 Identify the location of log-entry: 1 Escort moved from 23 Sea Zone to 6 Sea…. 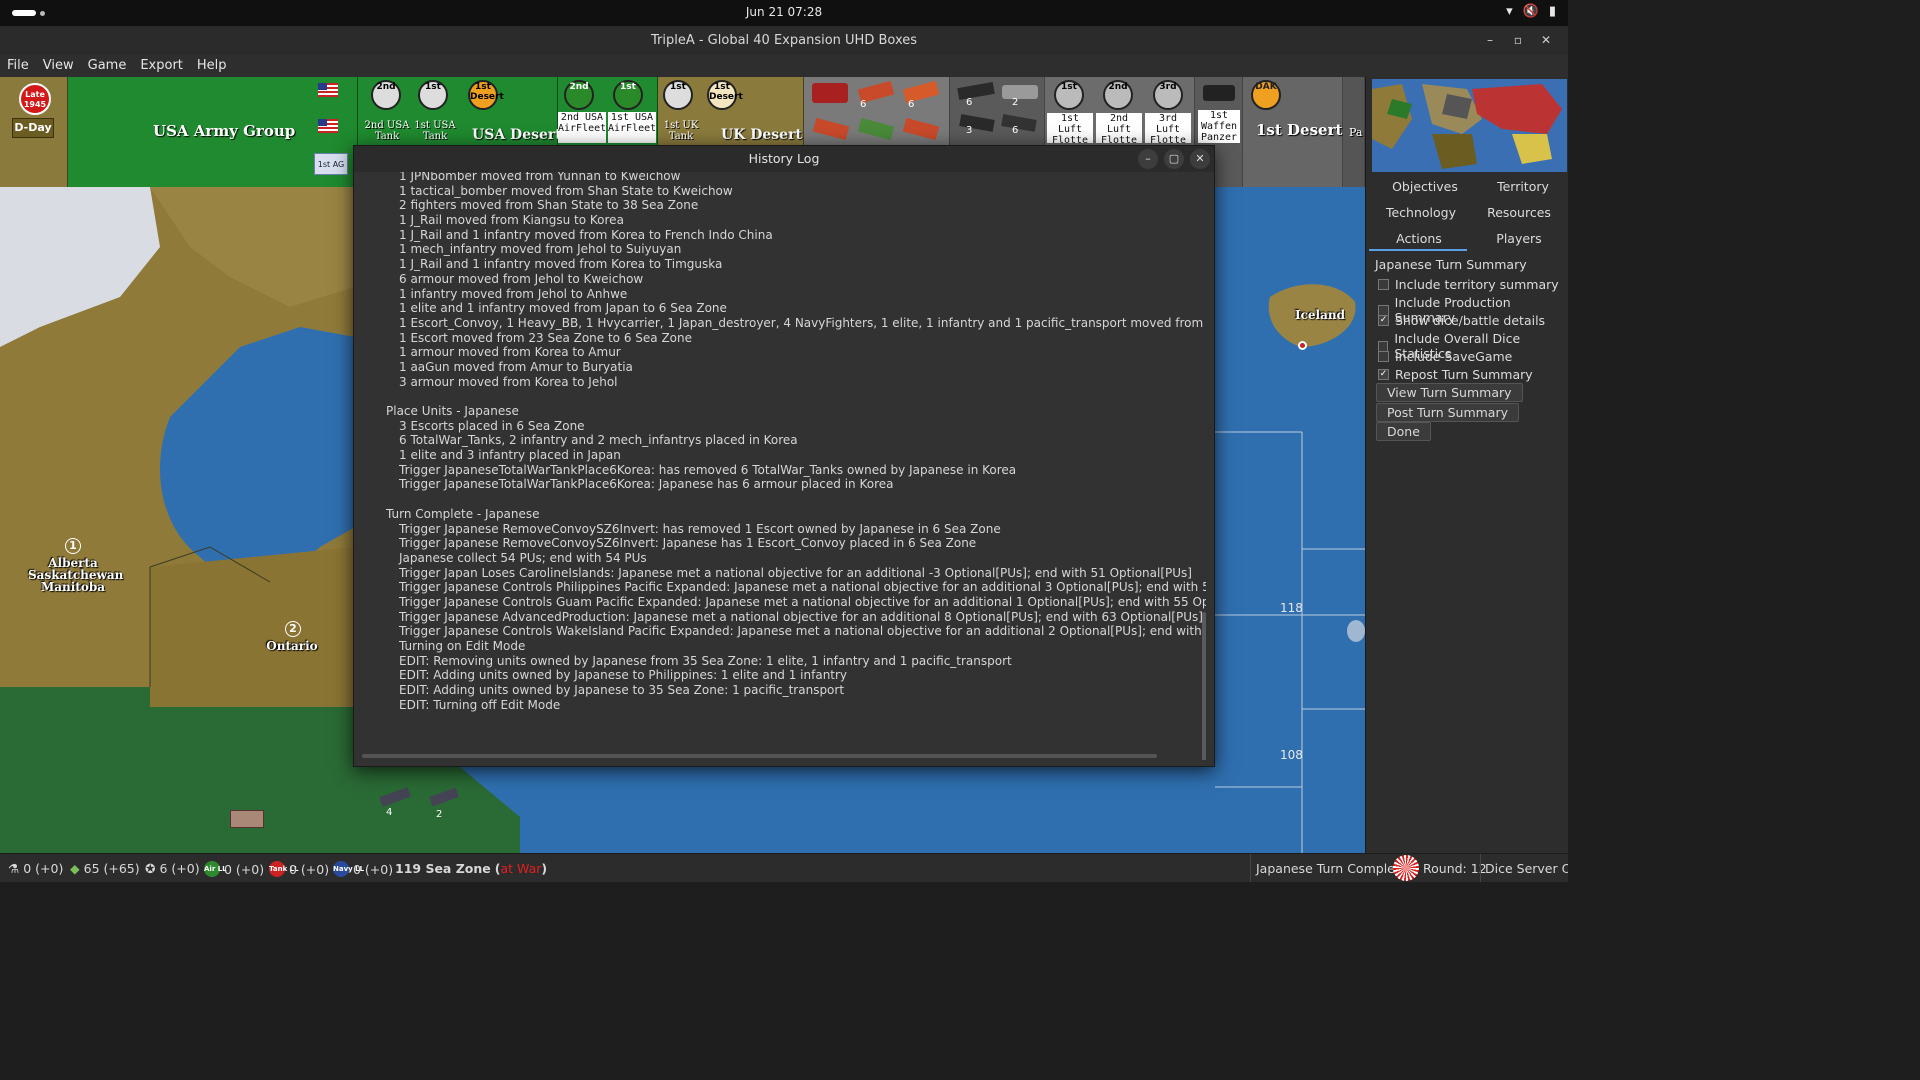
(546, 337).